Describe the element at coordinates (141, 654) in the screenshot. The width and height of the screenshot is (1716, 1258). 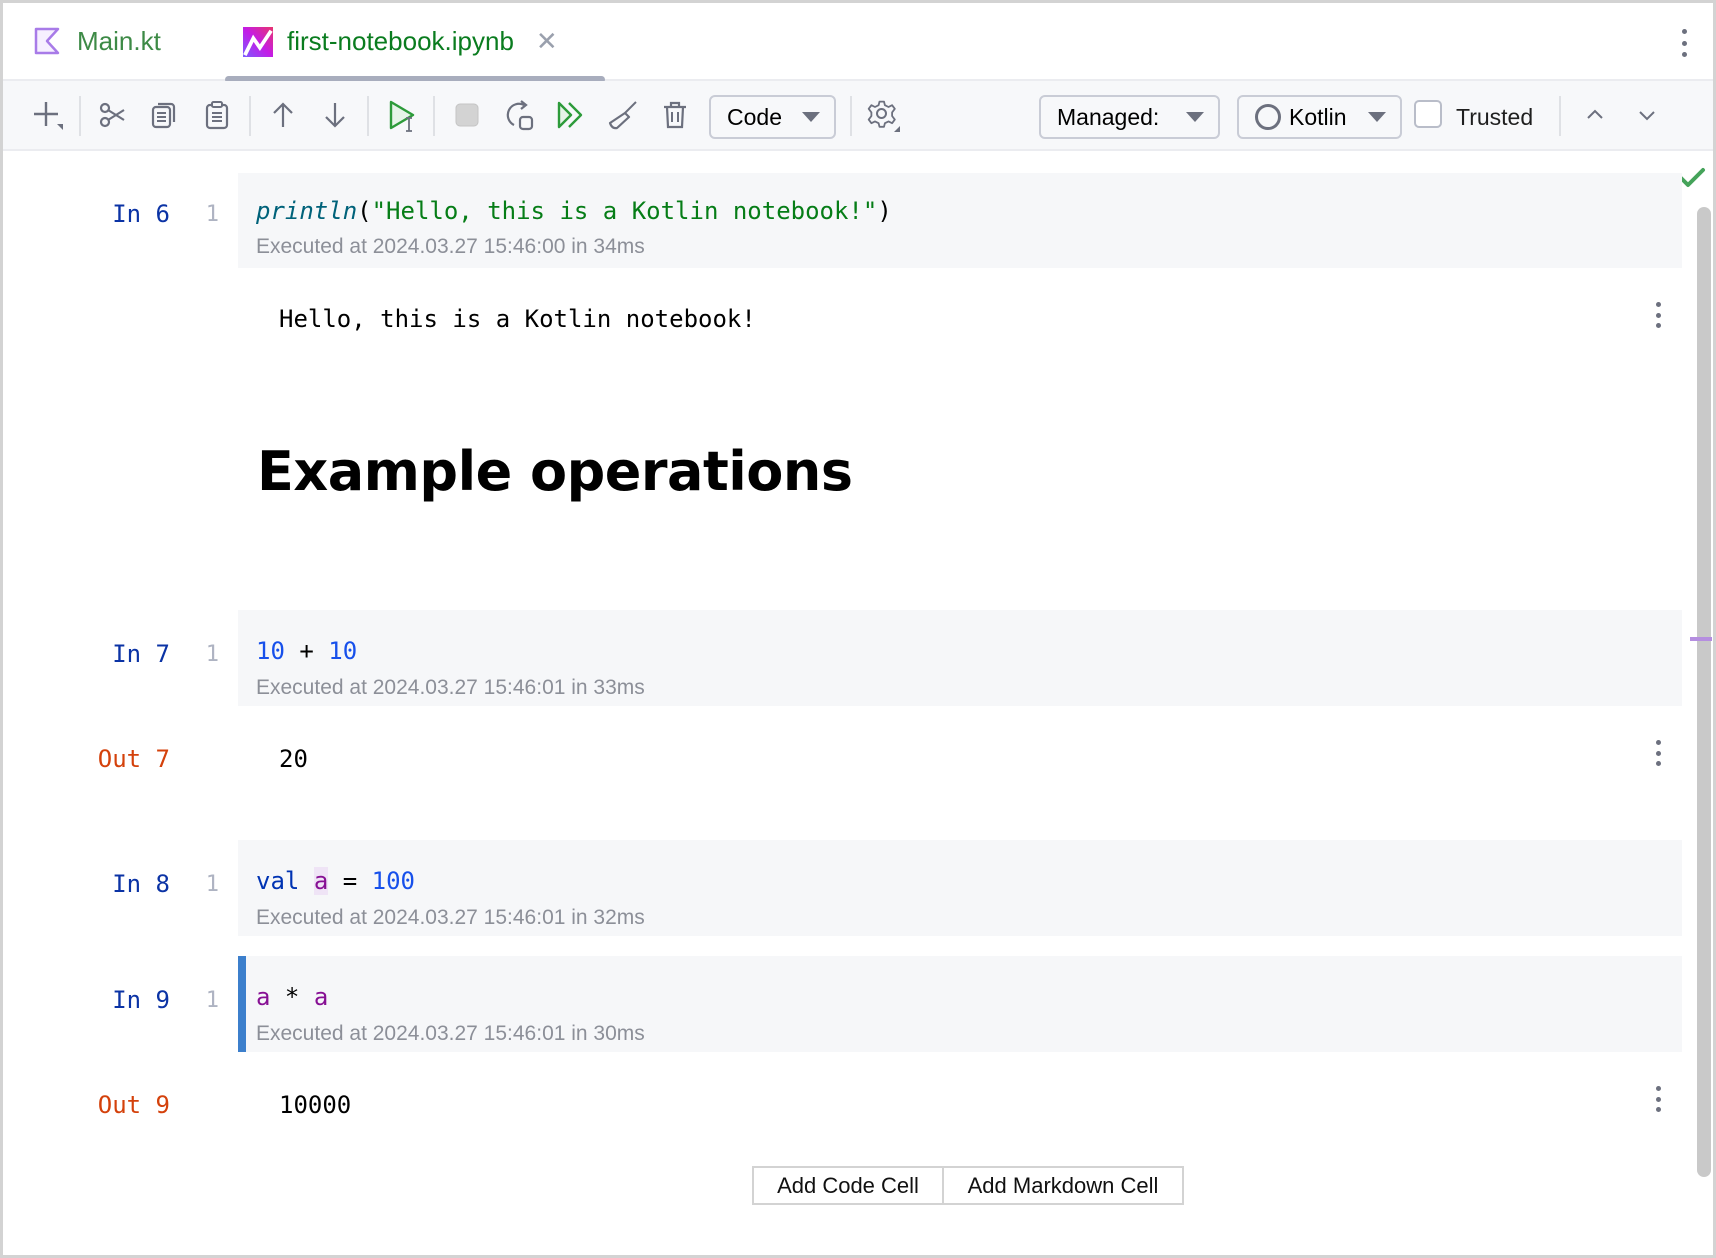
I see `cell-in-label: In 7` at that location.